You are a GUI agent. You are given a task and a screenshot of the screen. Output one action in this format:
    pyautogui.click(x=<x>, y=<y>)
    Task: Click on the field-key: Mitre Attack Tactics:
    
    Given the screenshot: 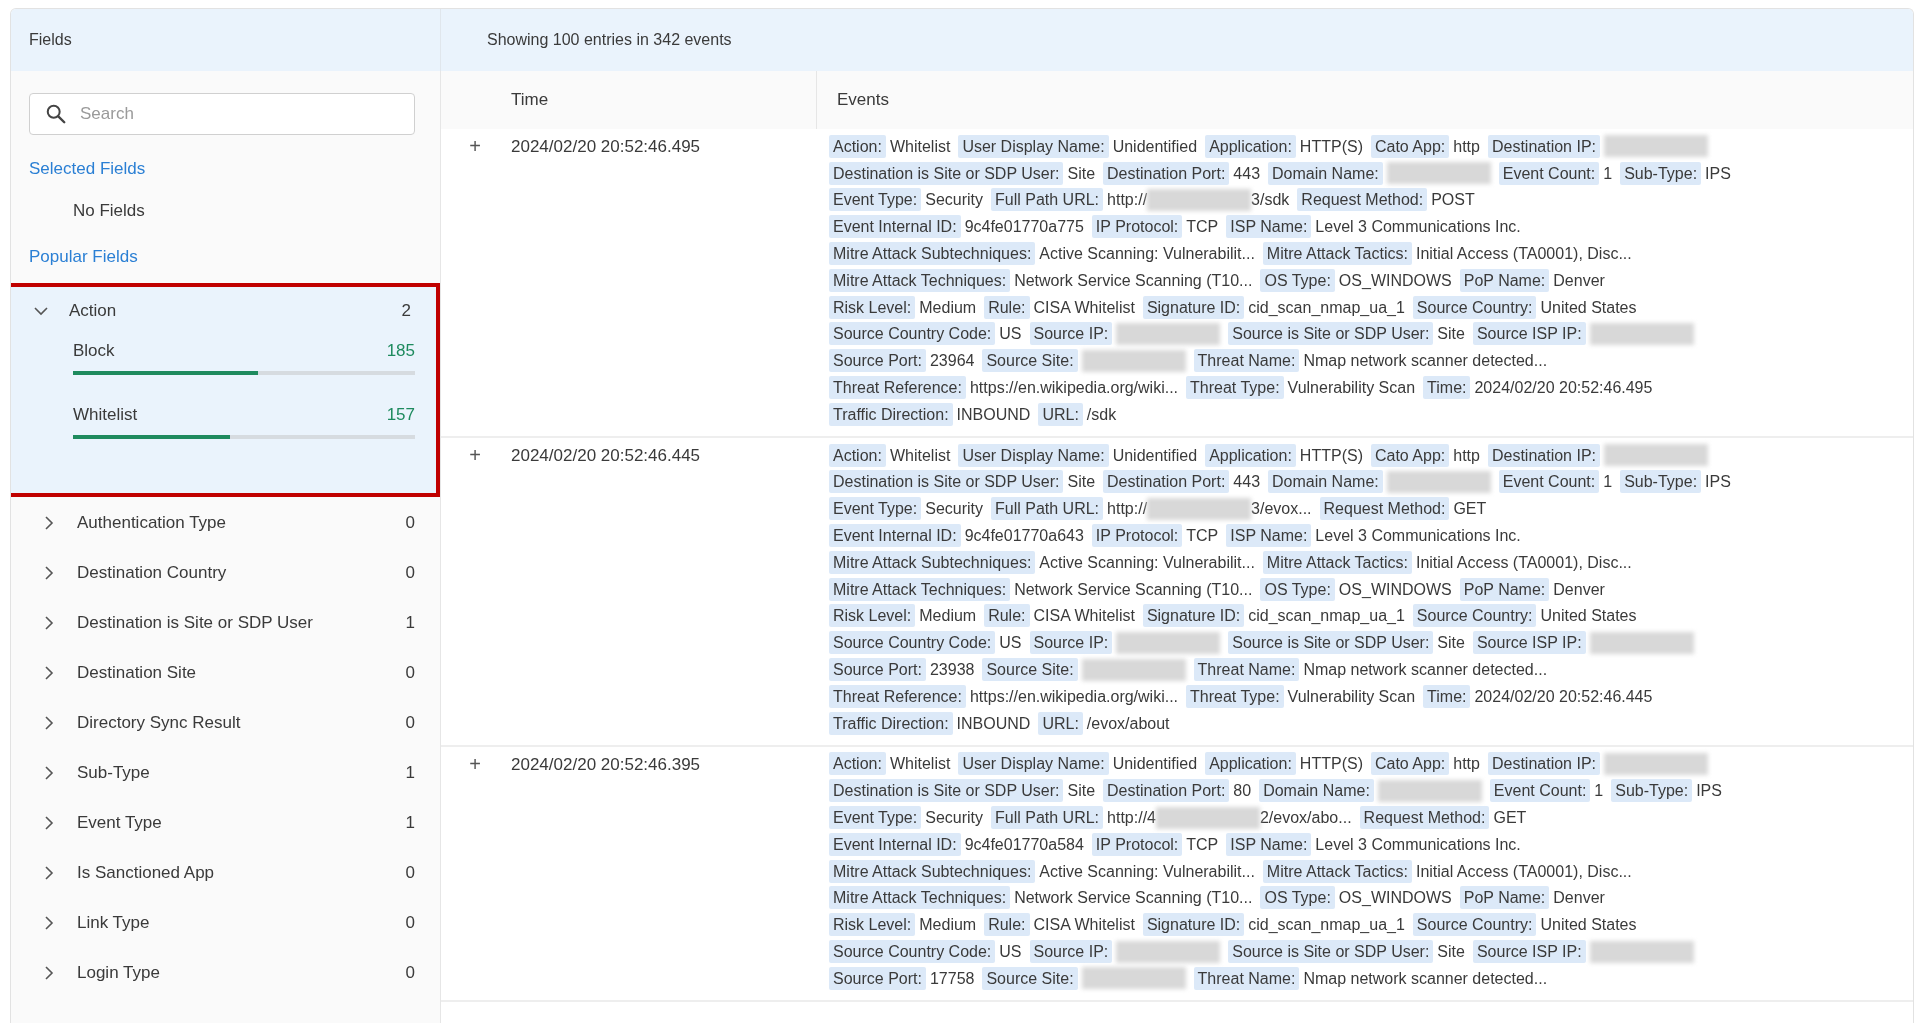 What is the action you would take?
    pyautogui.click(x=1337, y=871)
    